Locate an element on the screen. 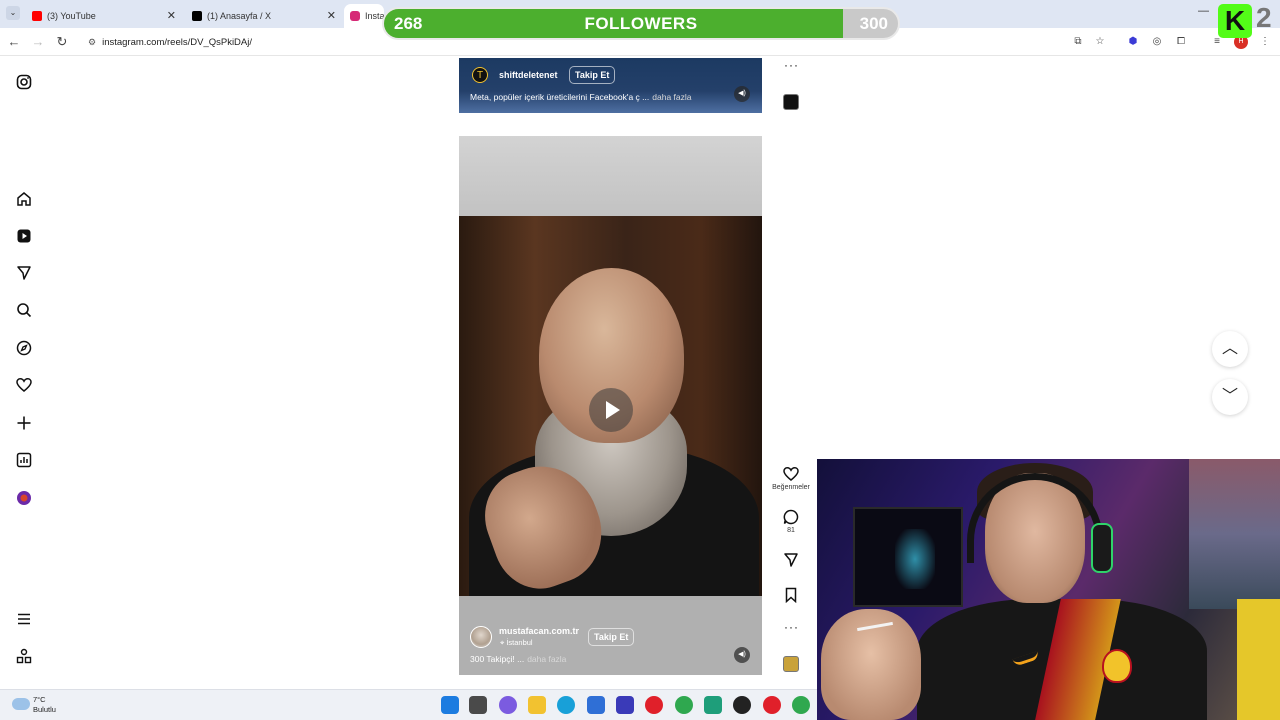 This screenshot has height=720, width=1280. teams-icon is located at coordinates (625, 705).